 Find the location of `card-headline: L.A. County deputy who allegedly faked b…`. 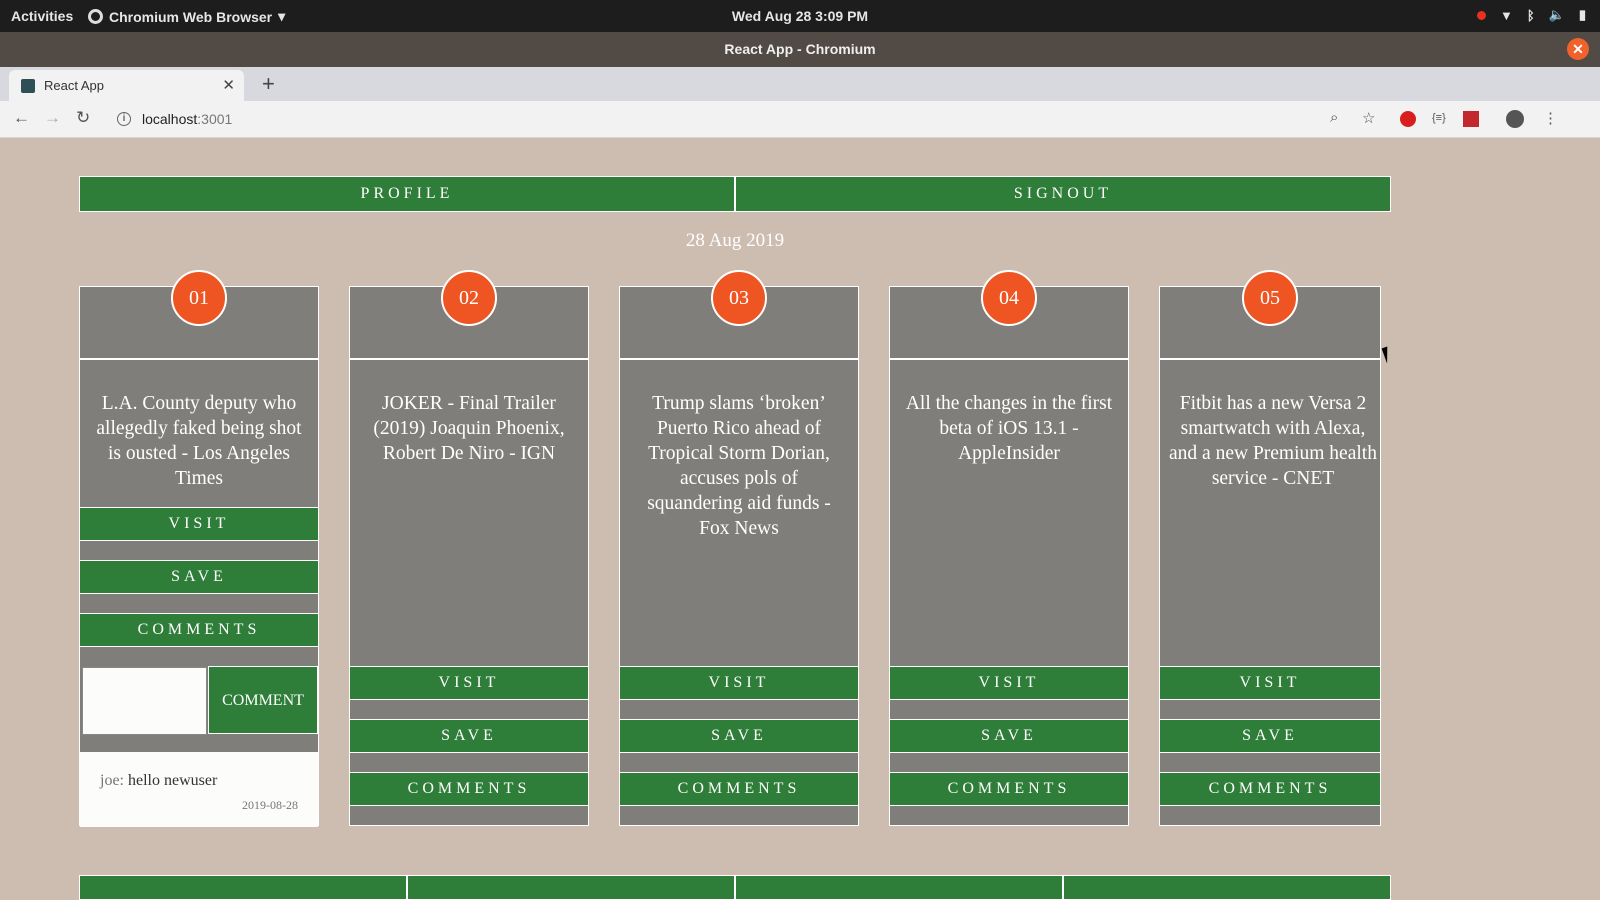

card-headline: L.A. County deputy who allegedly faked b… is located at coordinates (199, 441).